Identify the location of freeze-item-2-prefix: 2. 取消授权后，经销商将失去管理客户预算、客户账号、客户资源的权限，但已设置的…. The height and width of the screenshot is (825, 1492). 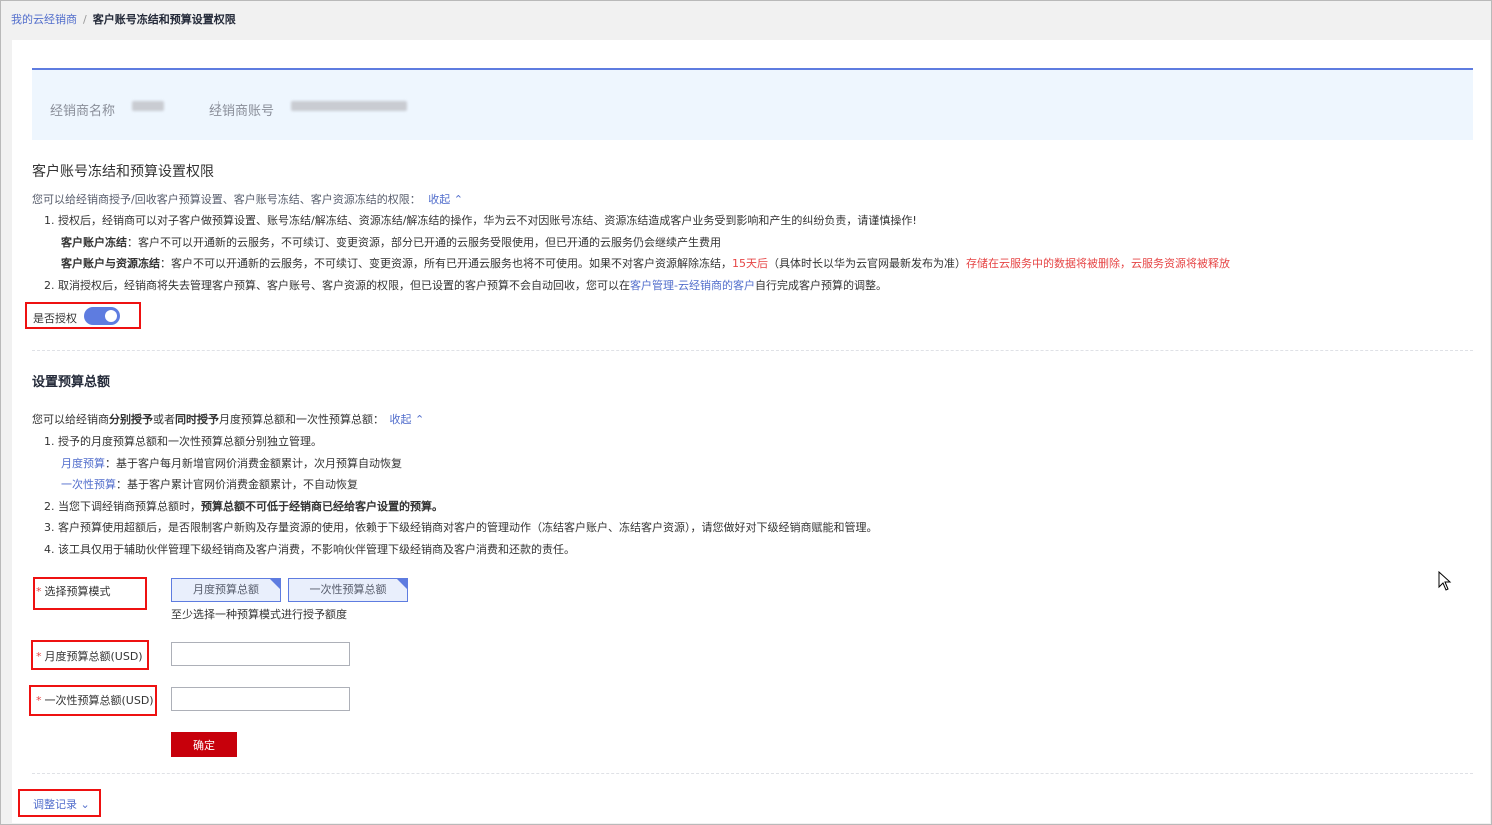
(337, 285).